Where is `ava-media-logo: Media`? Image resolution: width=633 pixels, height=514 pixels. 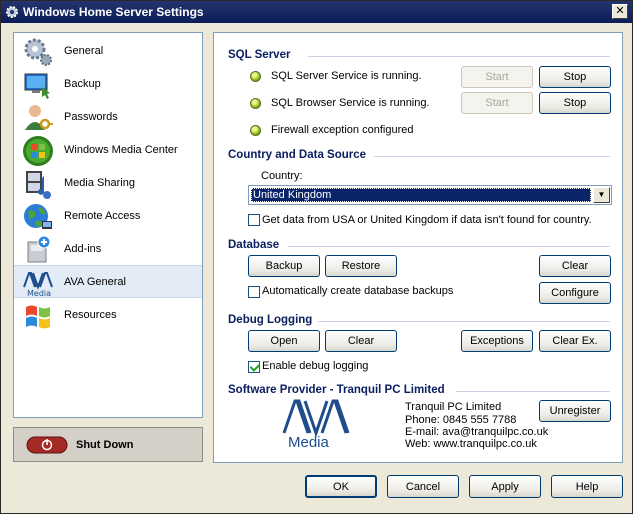 ava-media-logo: Media is located at coordinates (316, 424).